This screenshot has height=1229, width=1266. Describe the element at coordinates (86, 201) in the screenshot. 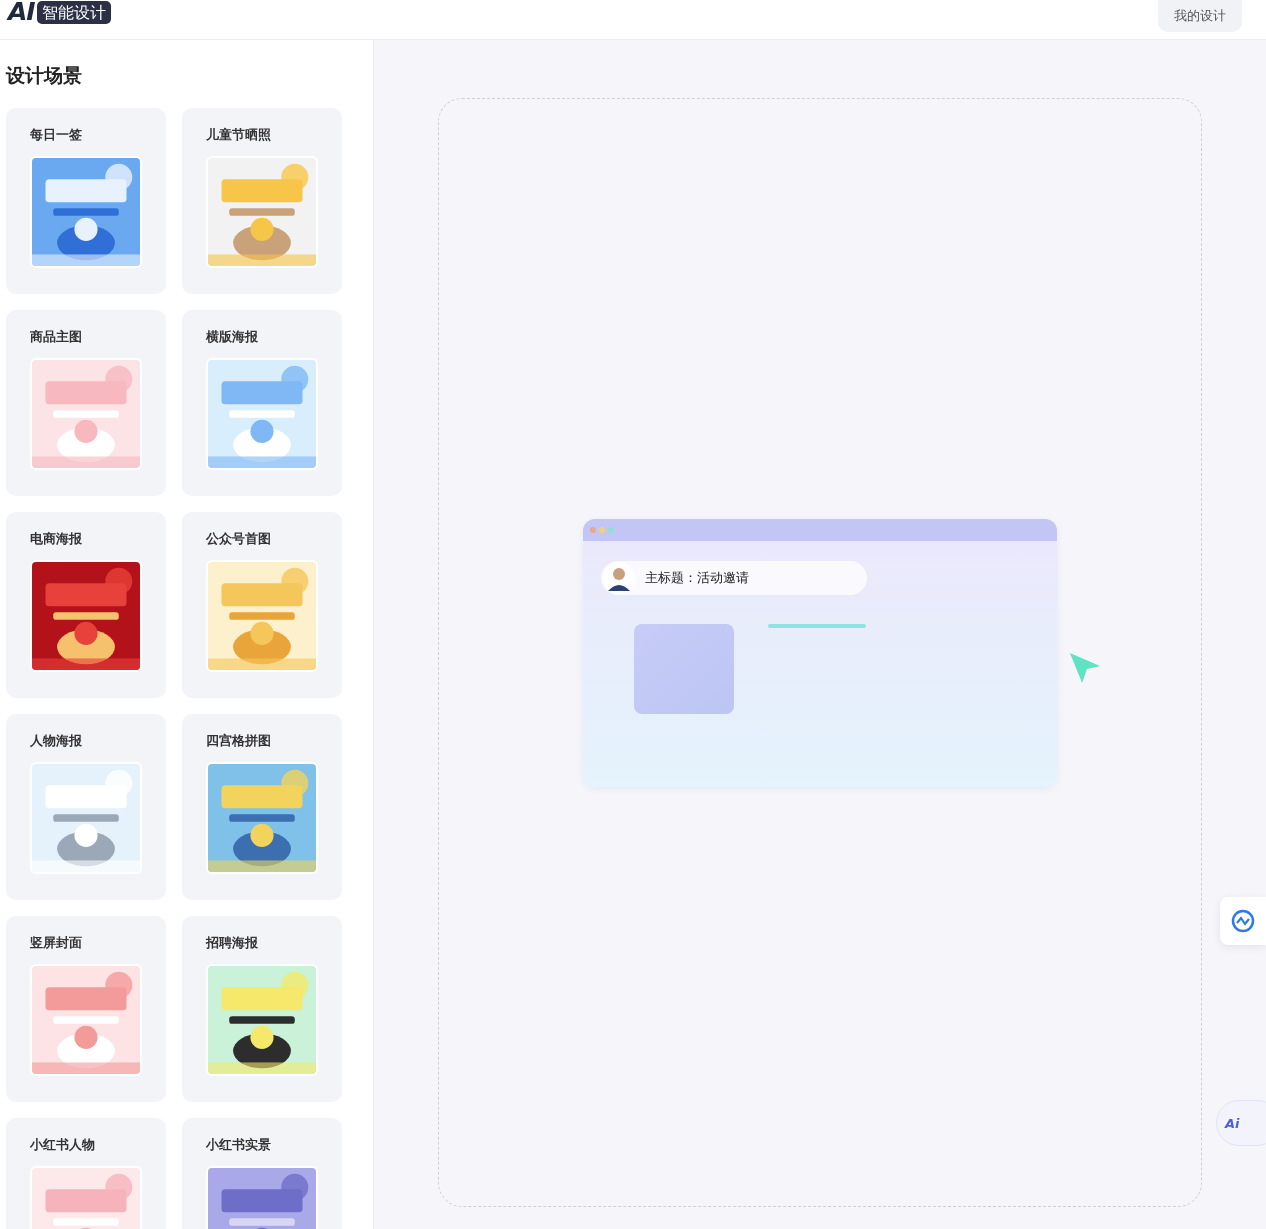

I see `scene-card: 每日一签` at that location.